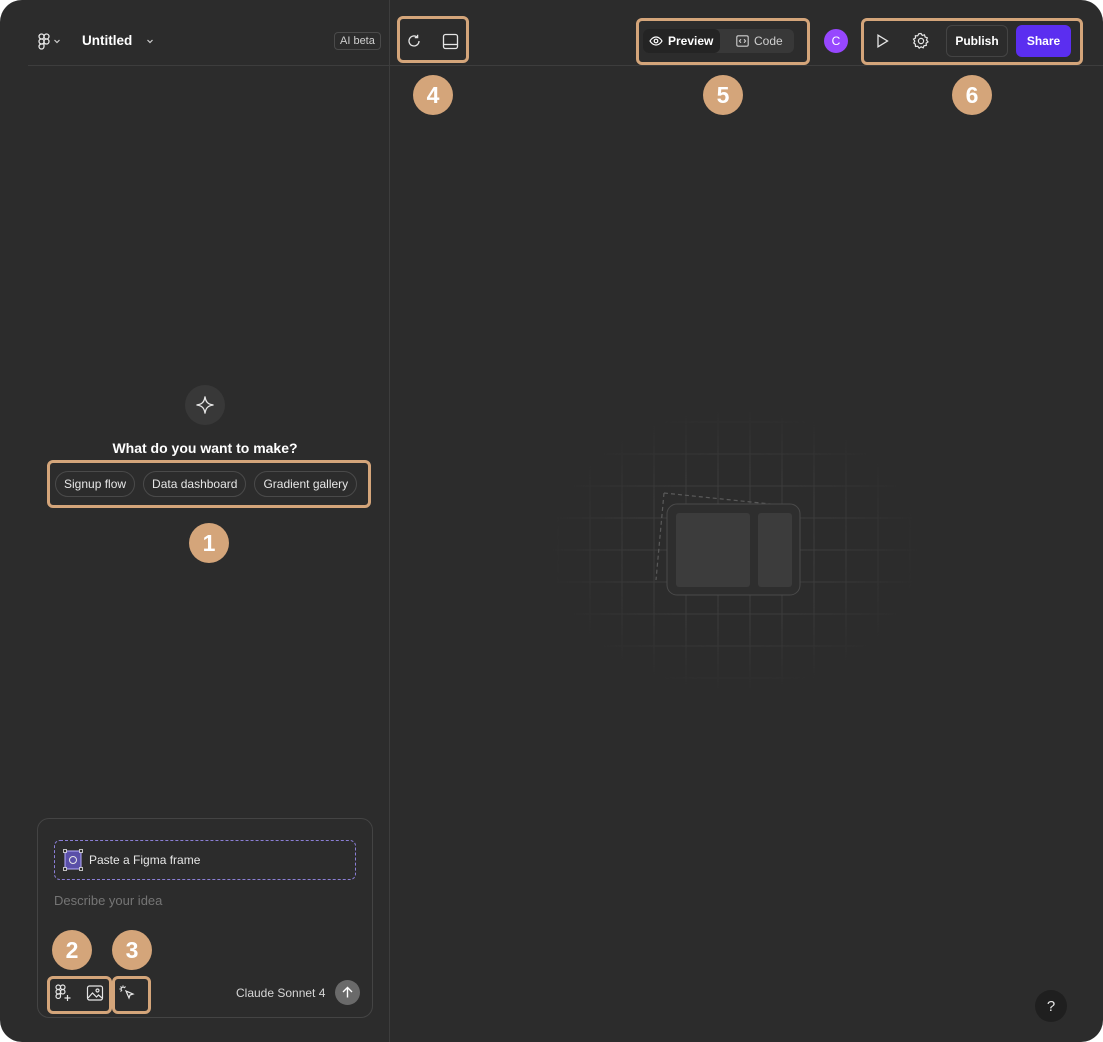 This screenshot has width=1103, height=1042. What do you see at coordinates (72, 950) in the screenshot?
I see `annotation-number-2: 2` at bounding box center [72, 950].